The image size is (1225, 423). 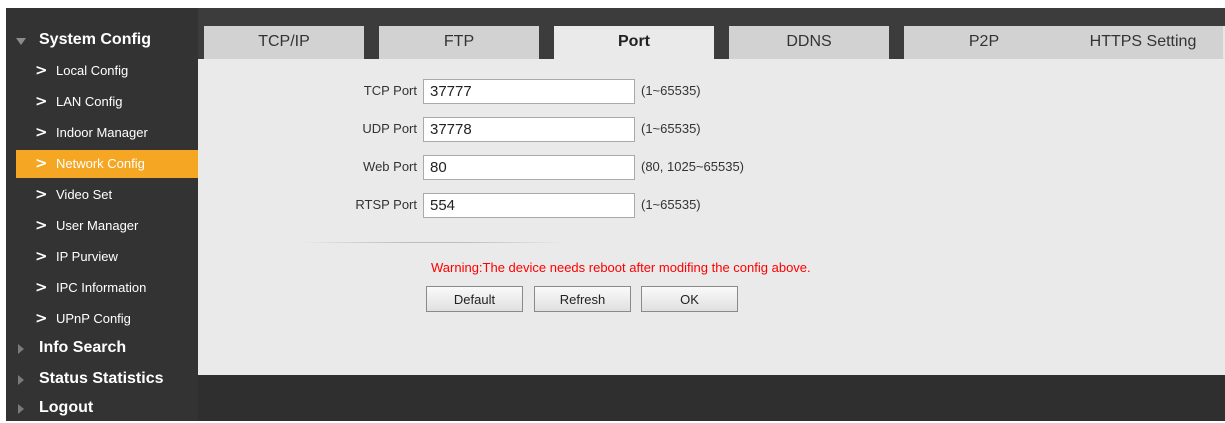 What do you see at coordinates (97, 225) in the screenshot?
I see `sidebar-item-label: User Manager` at bounding box center [97, 225].